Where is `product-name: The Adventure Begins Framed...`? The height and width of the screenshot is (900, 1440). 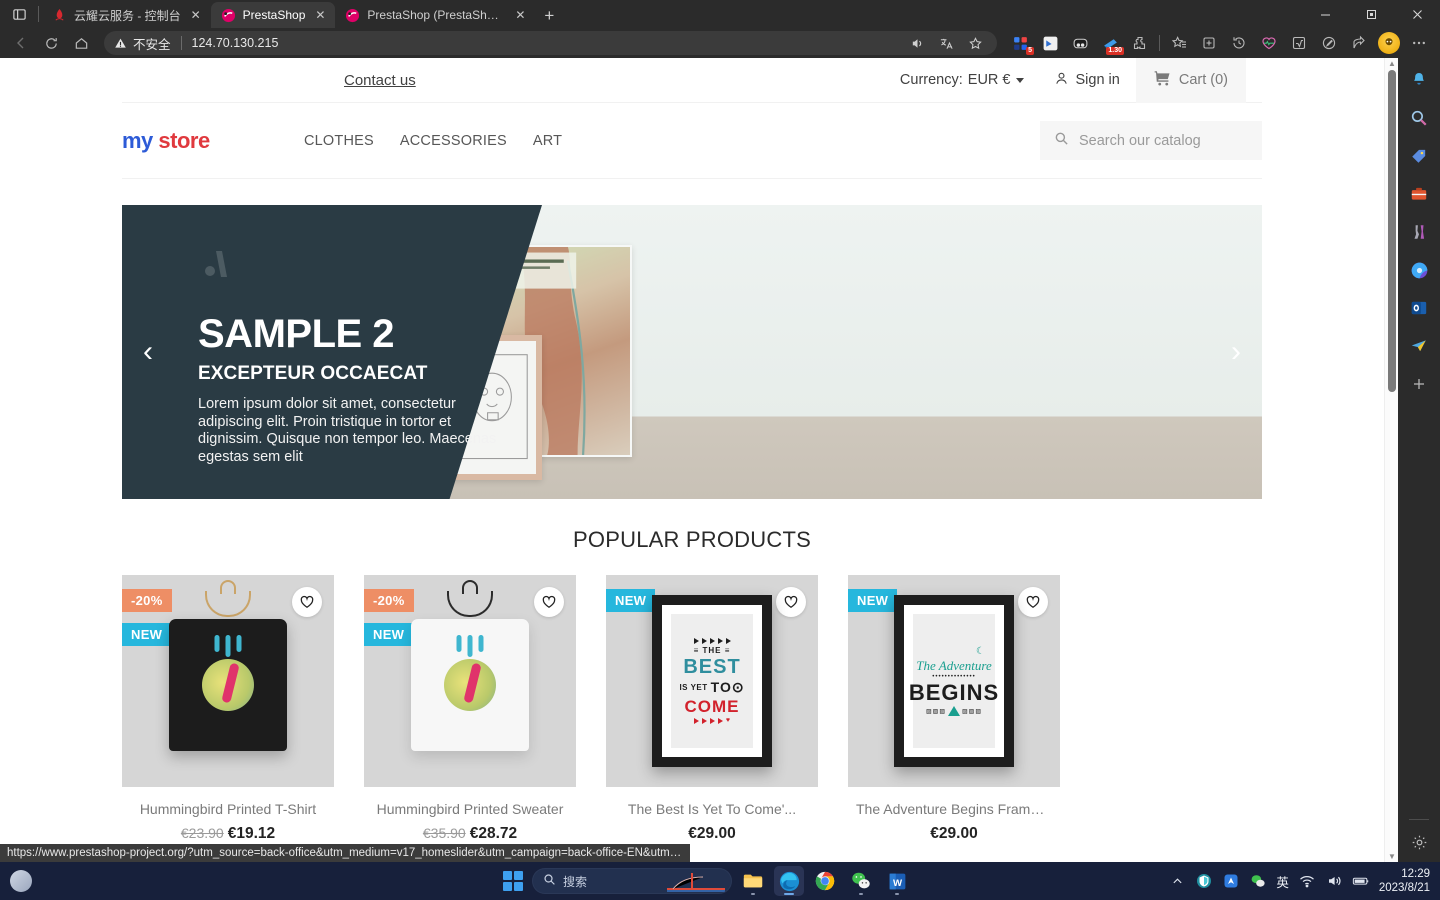
product-name: The Adventure Begins Framed... is located at coordinates (954, 809).